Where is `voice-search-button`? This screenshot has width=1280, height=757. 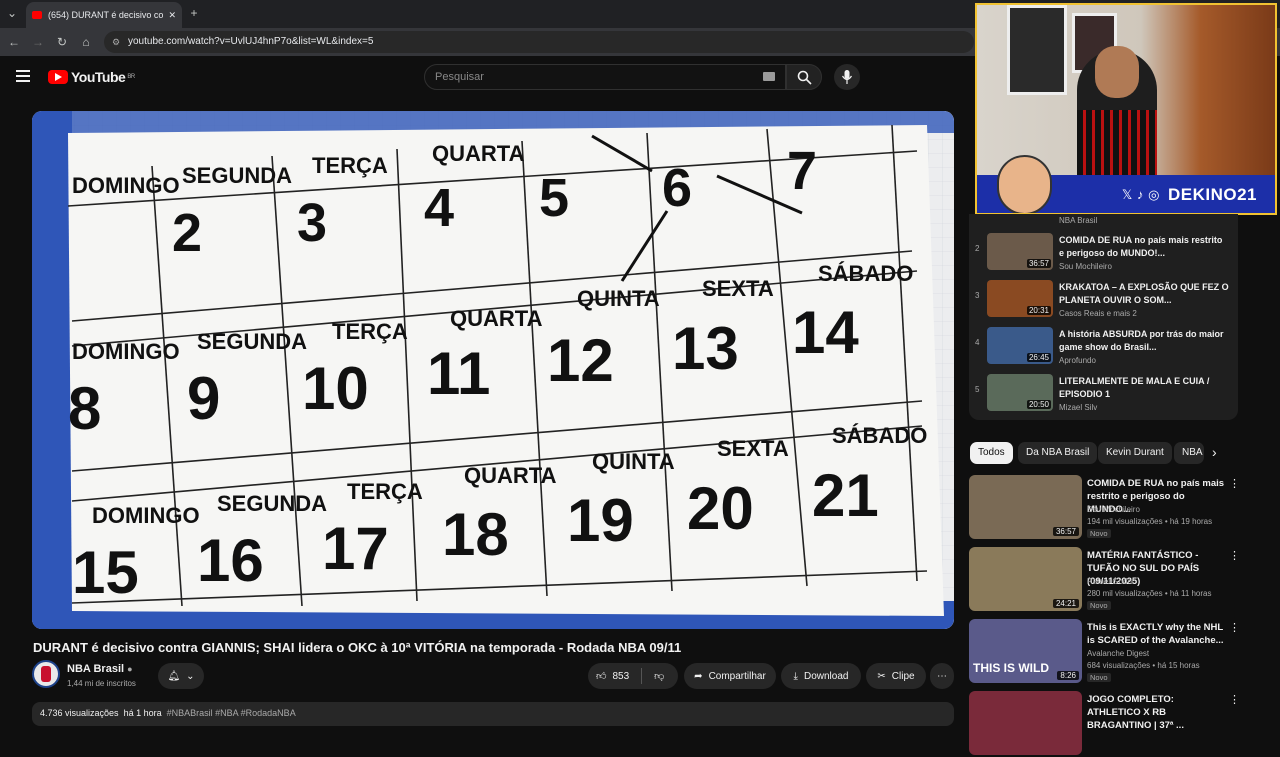
voice-search-button is located at coordinates (847, 77).